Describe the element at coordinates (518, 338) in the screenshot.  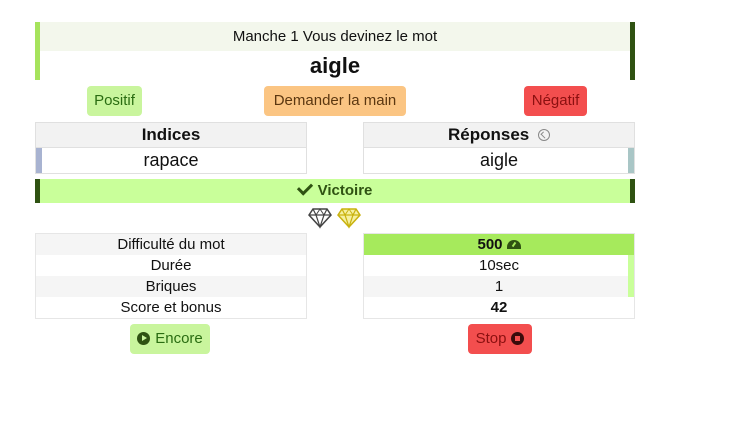
I see `stop-circle-icon` at that location.